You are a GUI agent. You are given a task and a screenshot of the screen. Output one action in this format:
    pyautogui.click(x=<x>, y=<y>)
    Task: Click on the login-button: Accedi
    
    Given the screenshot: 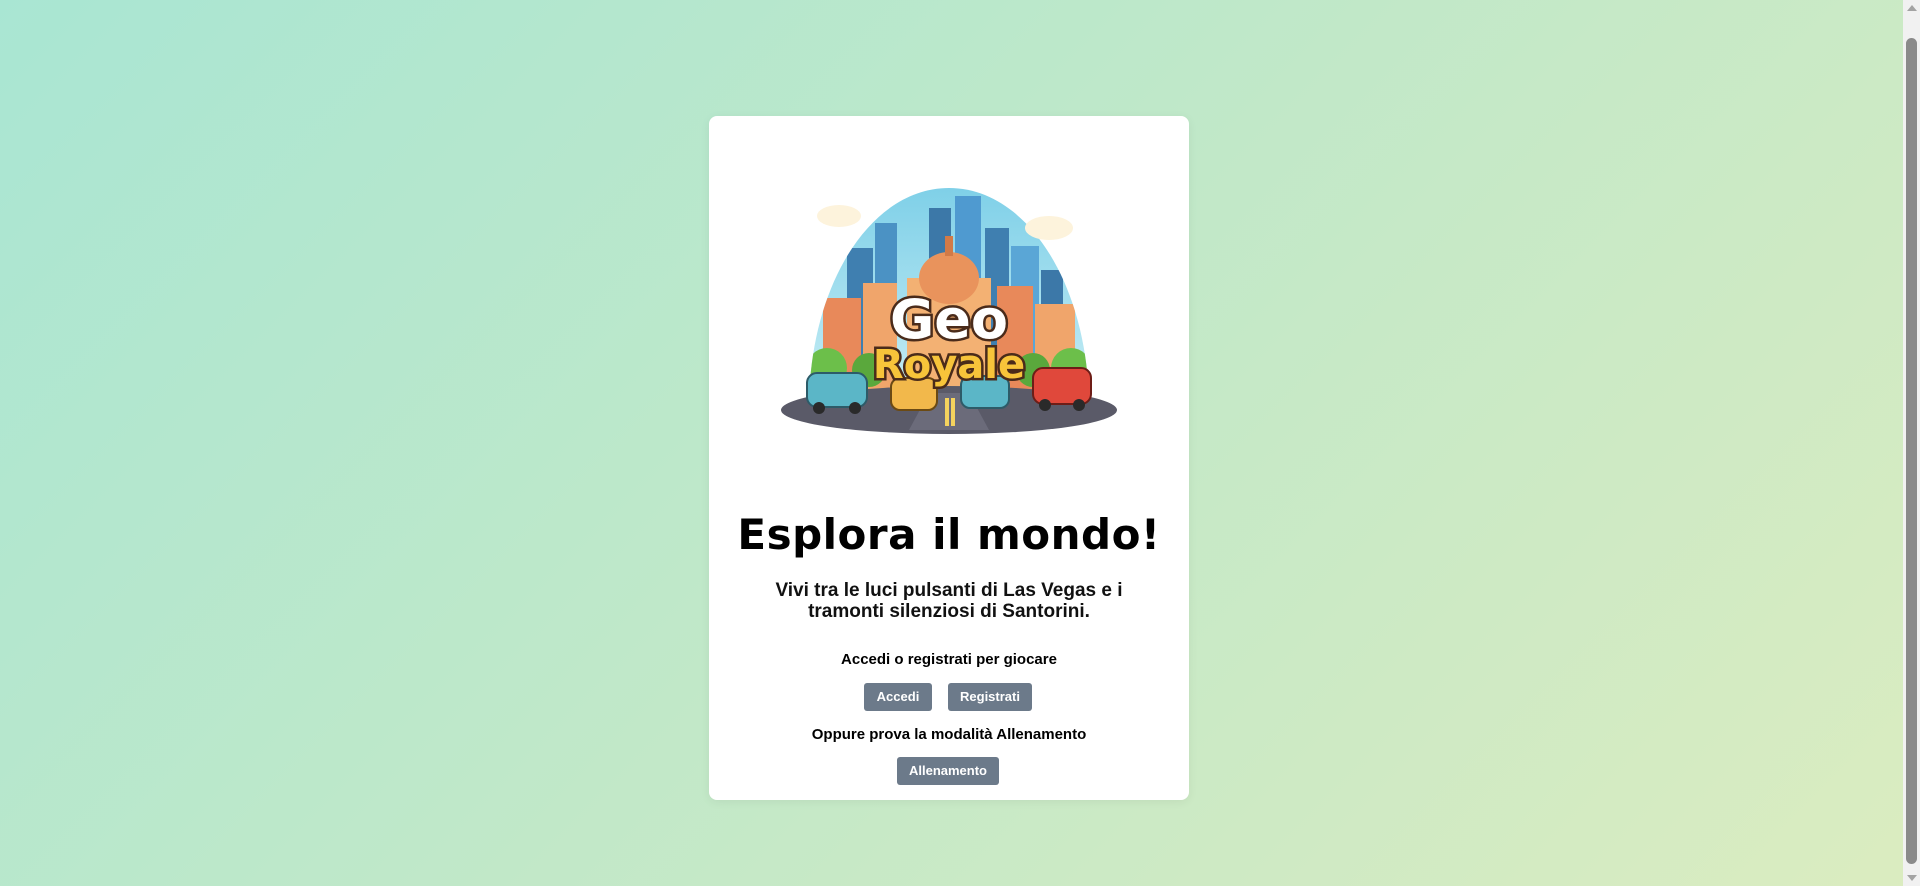 What is the action you would take?
    pyautogui.click(x=898, y=697)
    